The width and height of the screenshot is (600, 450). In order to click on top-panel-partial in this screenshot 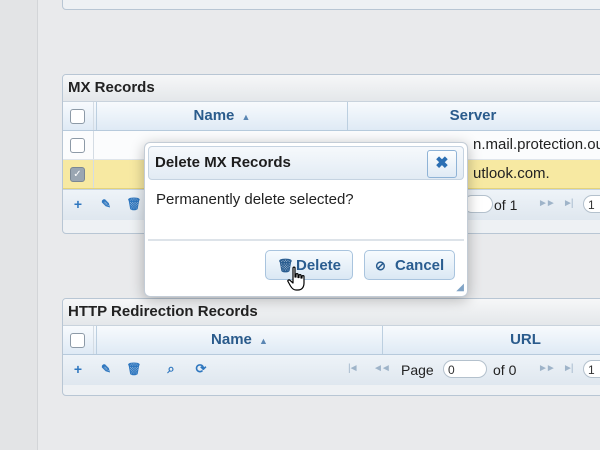, I will do `click(331, 5)`.